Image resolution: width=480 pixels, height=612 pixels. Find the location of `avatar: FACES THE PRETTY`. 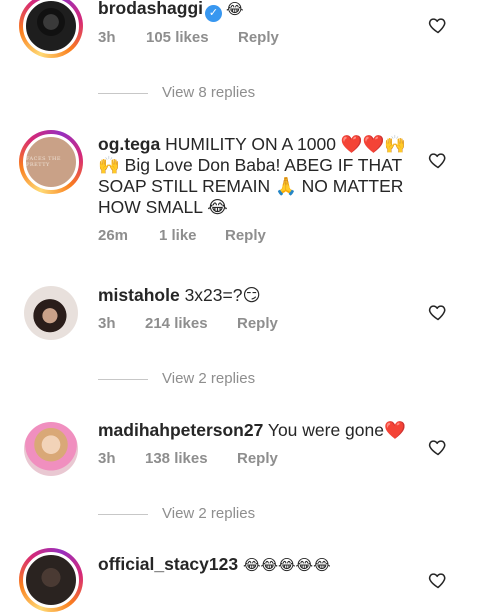

avatar: FACES THE PRETTY is located at coordinates (51, 162).